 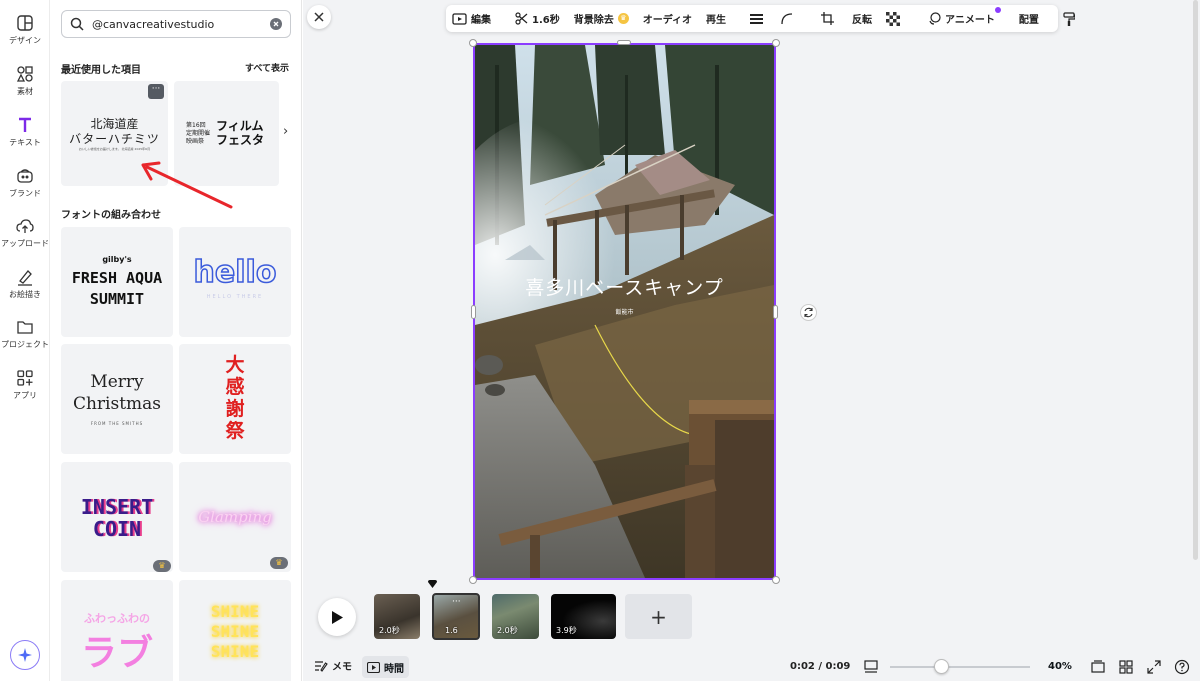 I want to click on clip-duration: 3.9秒, so click(x=566, y=630).